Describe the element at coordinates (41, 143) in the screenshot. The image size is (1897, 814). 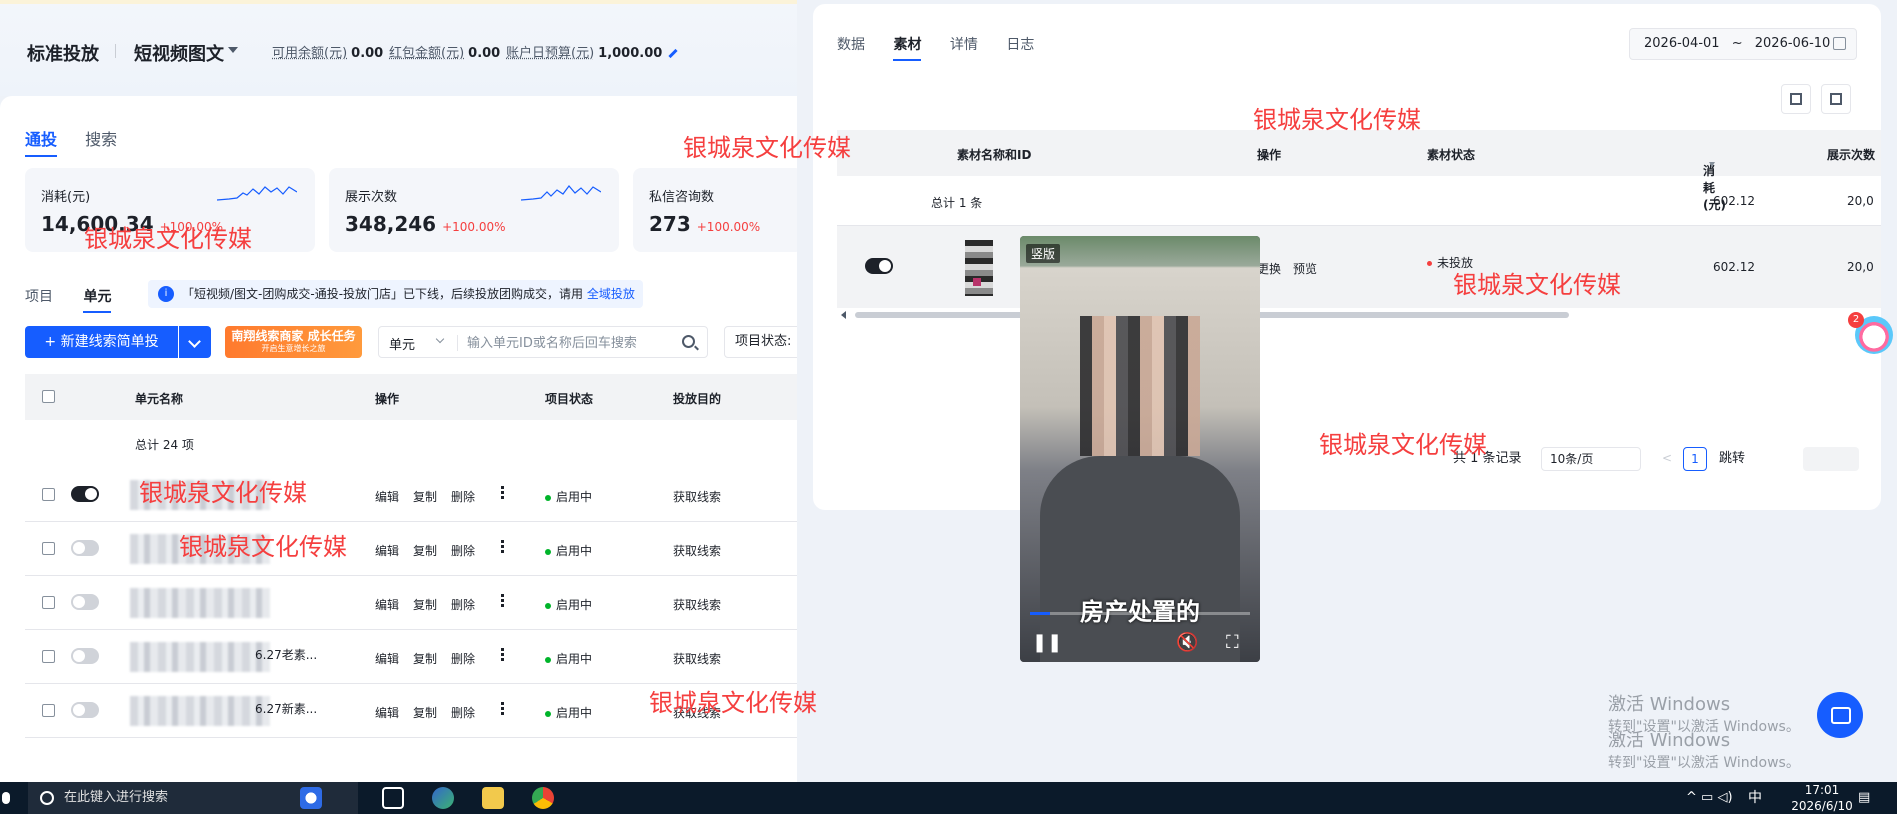
I see `tab-general: 通投` at that location.